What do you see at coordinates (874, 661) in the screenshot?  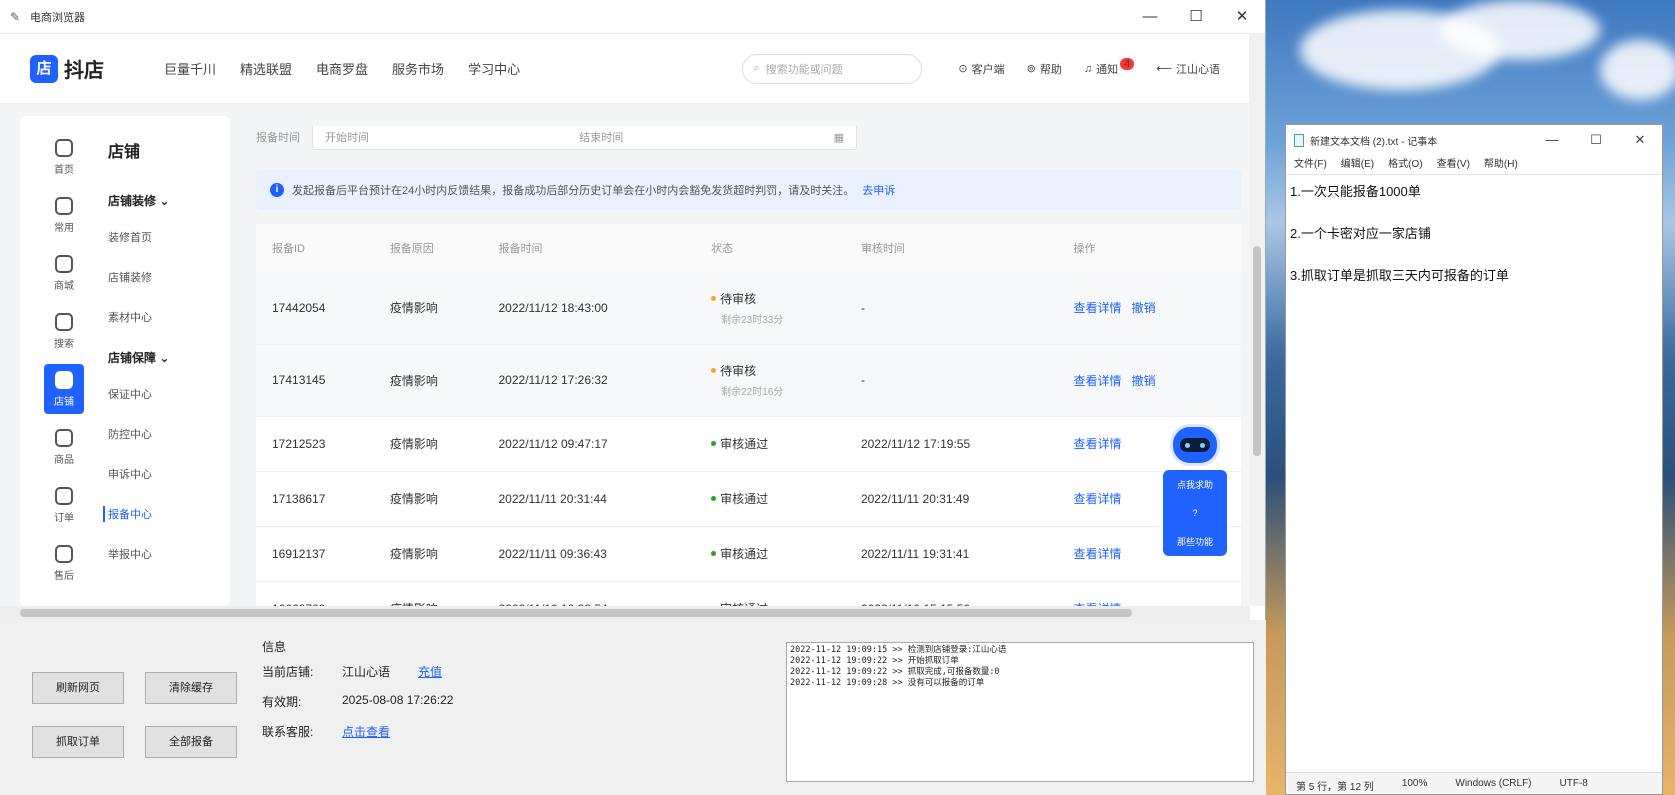 I see `log-line: 2022-11-12 19:09:22 >> 开始抓取订单` at bounding box center [874, 661].